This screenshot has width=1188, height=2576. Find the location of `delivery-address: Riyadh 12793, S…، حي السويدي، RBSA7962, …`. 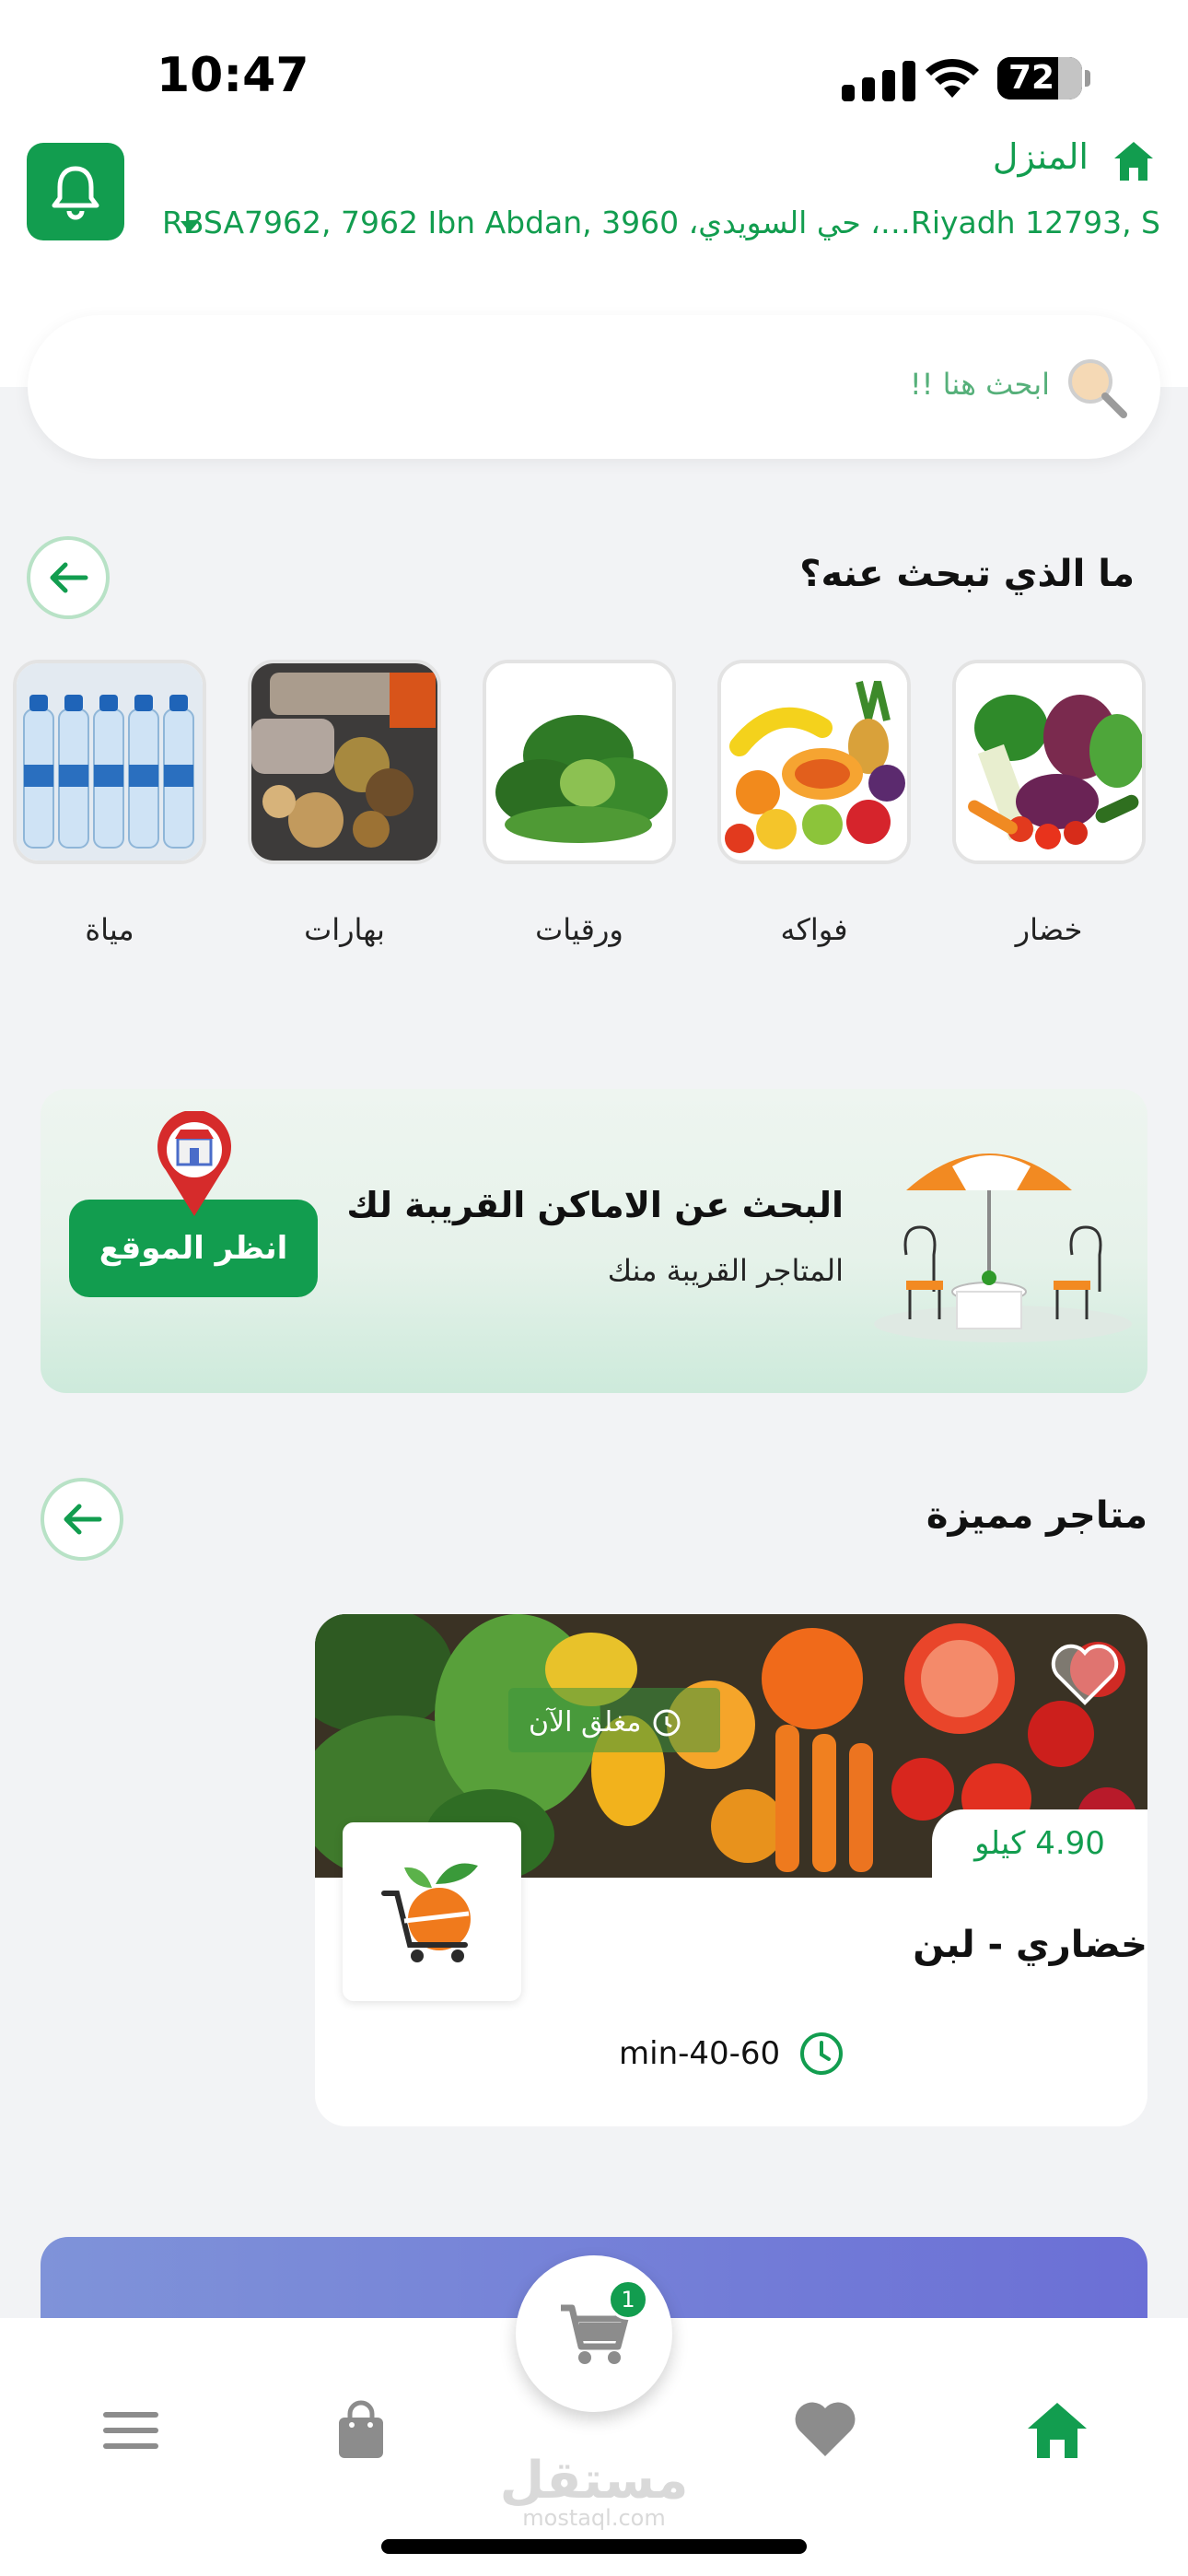

delivery-address: Riyadh 12793, S…، حي السويدي، RBSA7962, … is located at coordinates (661, 222).